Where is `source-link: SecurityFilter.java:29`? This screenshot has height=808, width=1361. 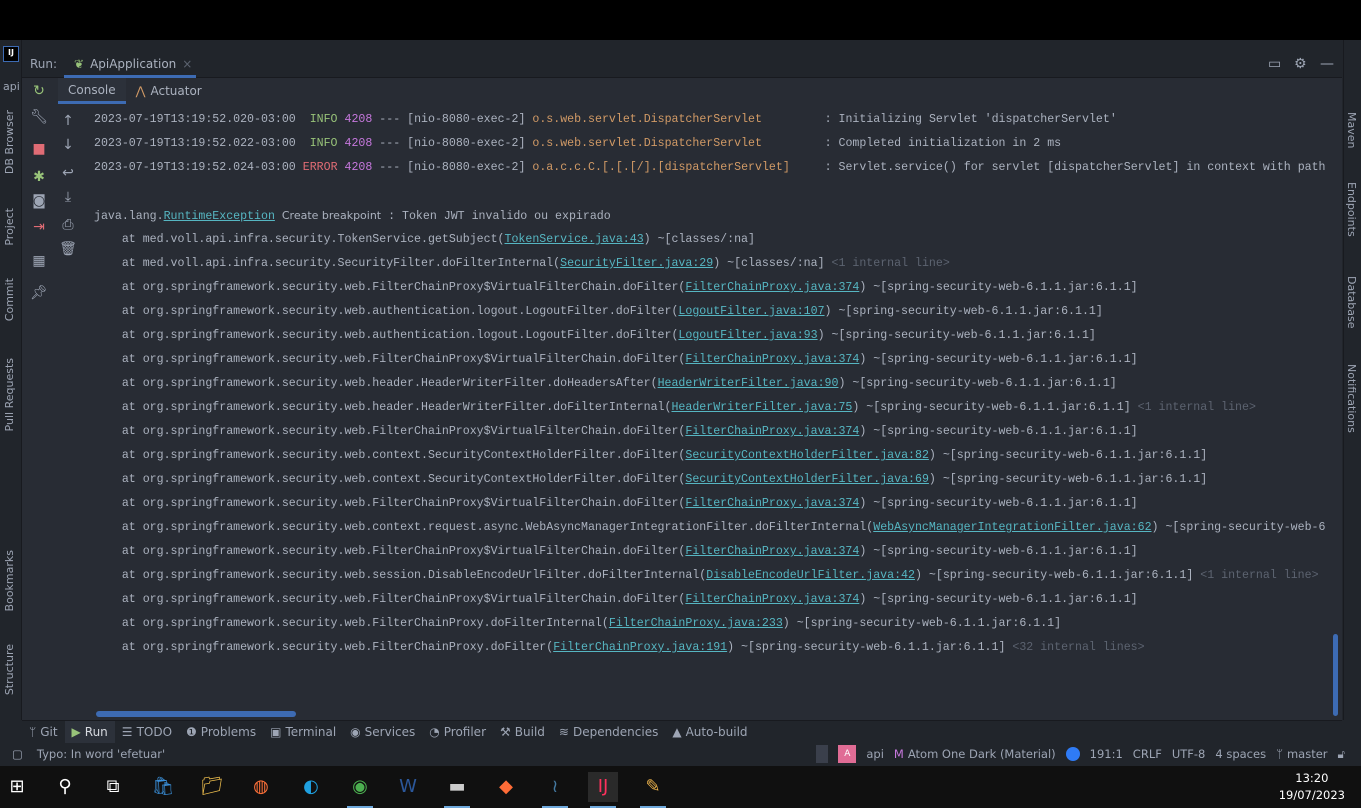 source-link: SecurityFilter.java:29 is located at coordinates (636, 263).